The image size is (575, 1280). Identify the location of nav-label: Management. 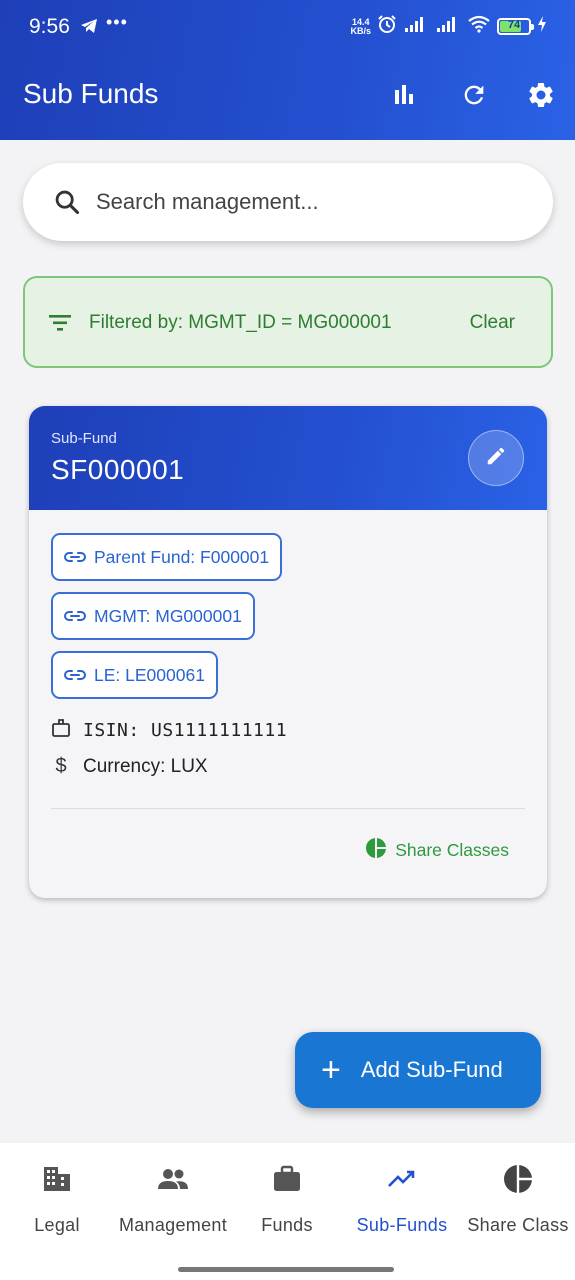
(173, 1225).